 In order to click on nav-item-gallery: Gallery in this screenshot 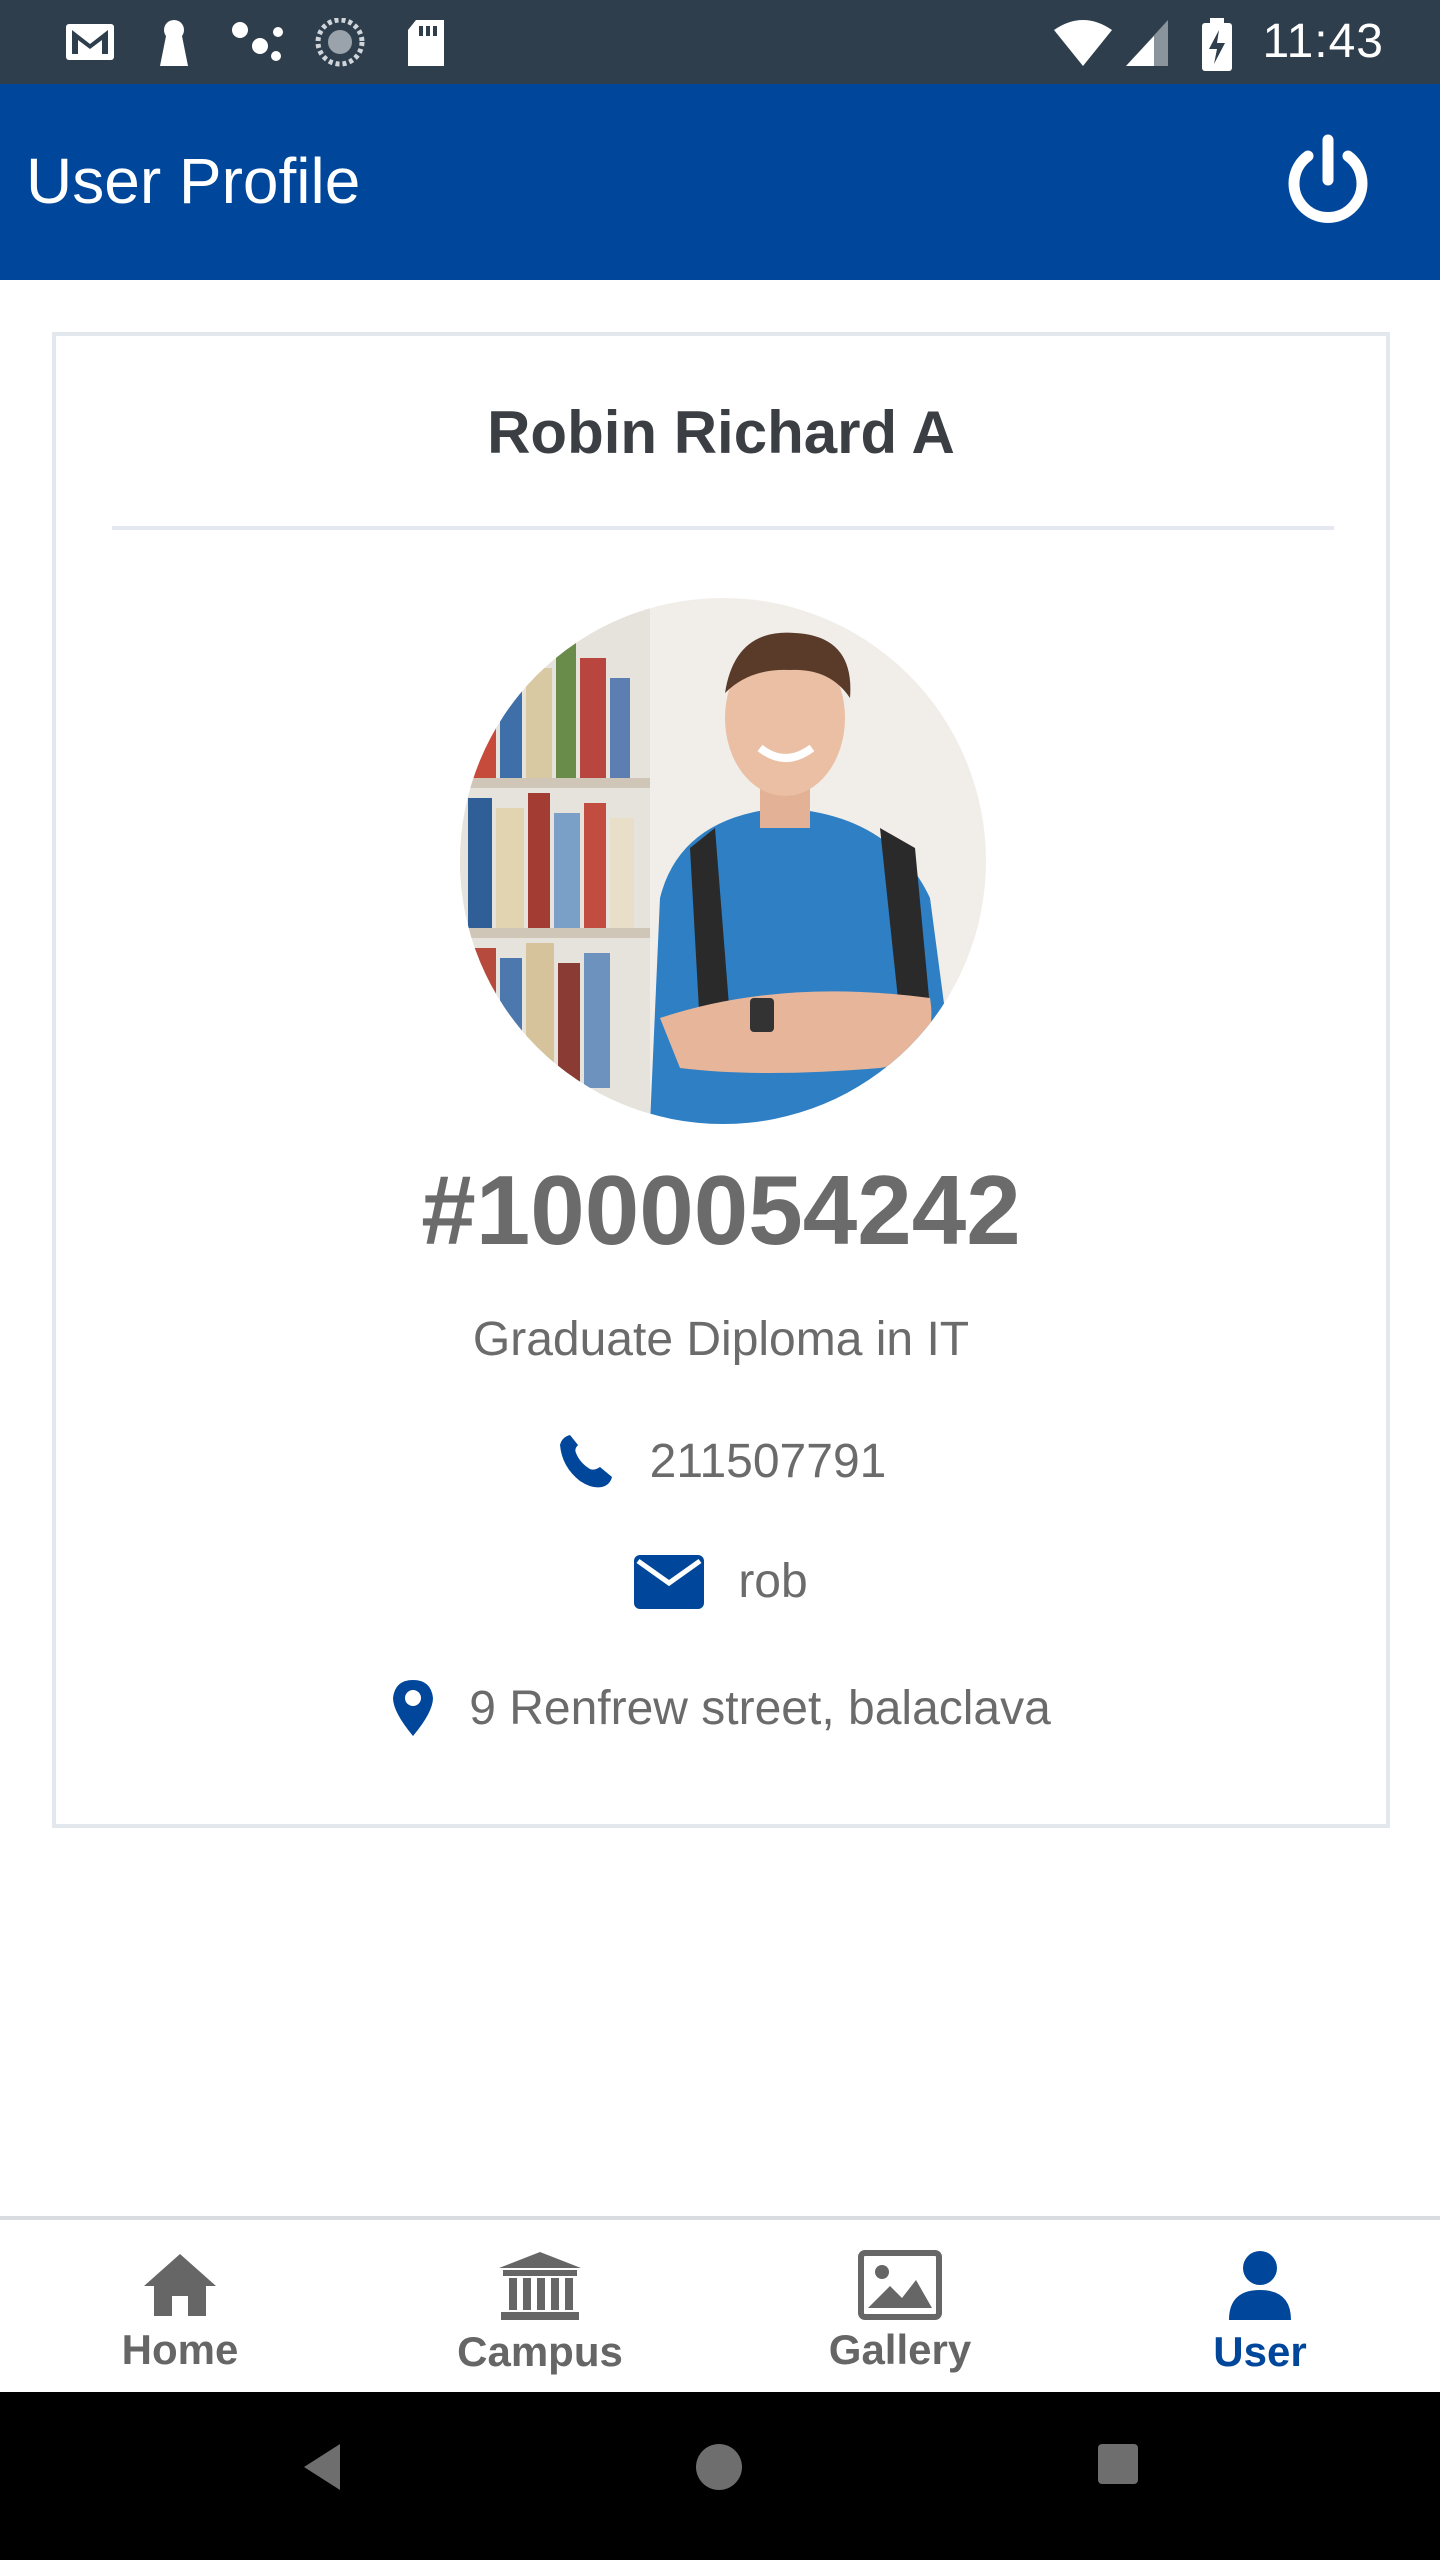, I will do `click(900, 2306)`.